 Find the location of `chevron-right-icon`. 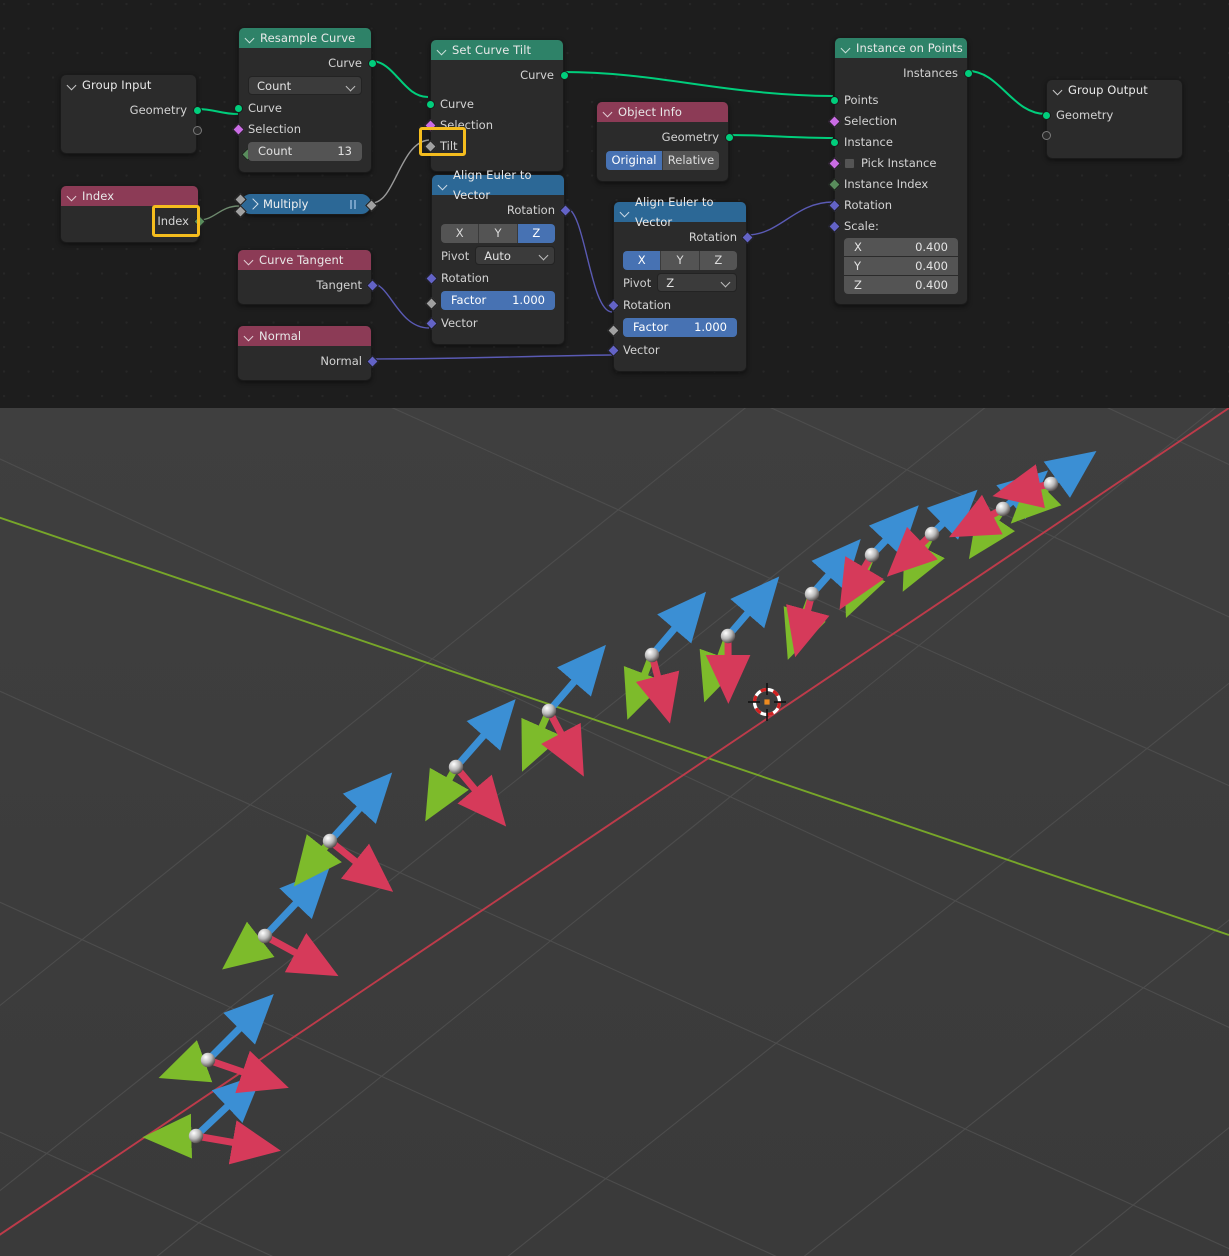

chevron-right-icon is located at coordinates (253, 204).